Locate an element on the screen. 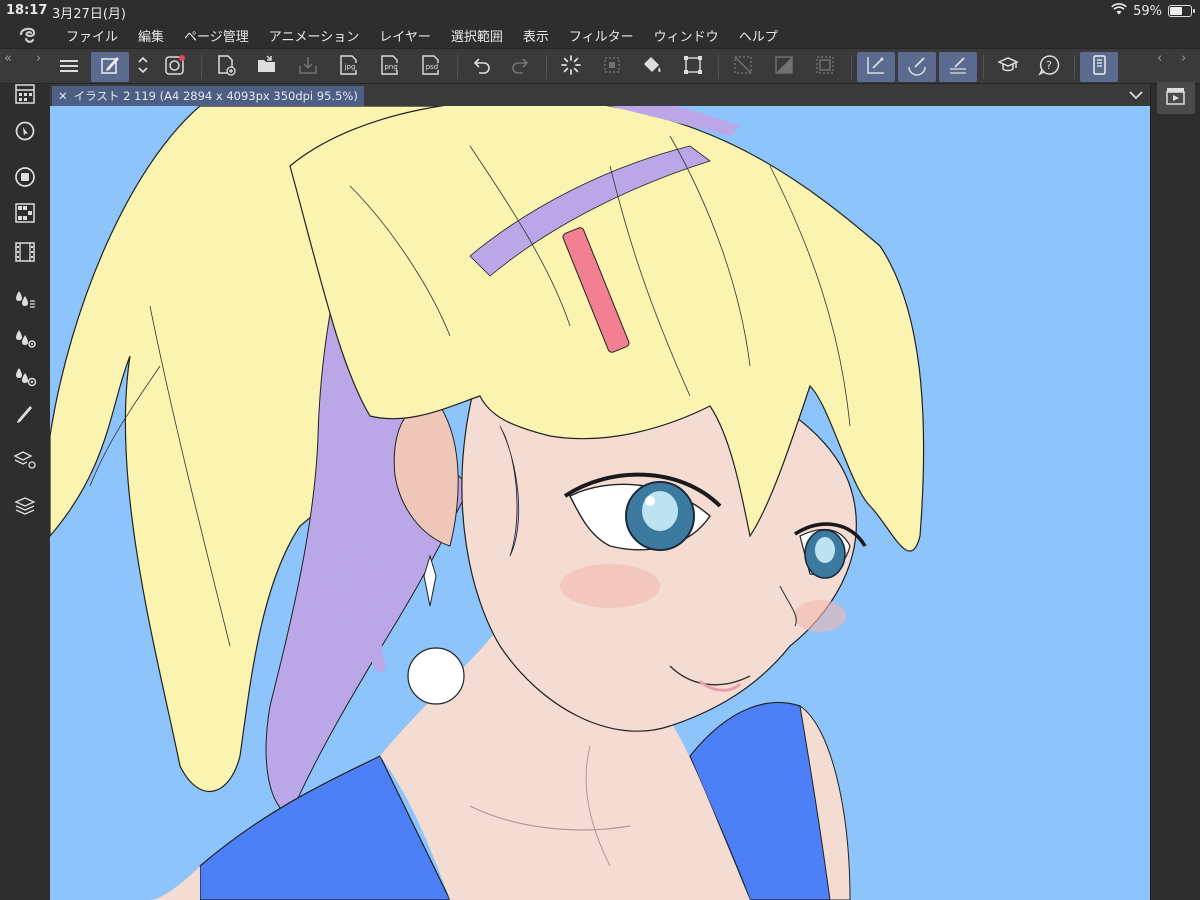 The height and width of the screenshot is (900, 1200). pen-edit-icon is located at coordinates (110, 67).